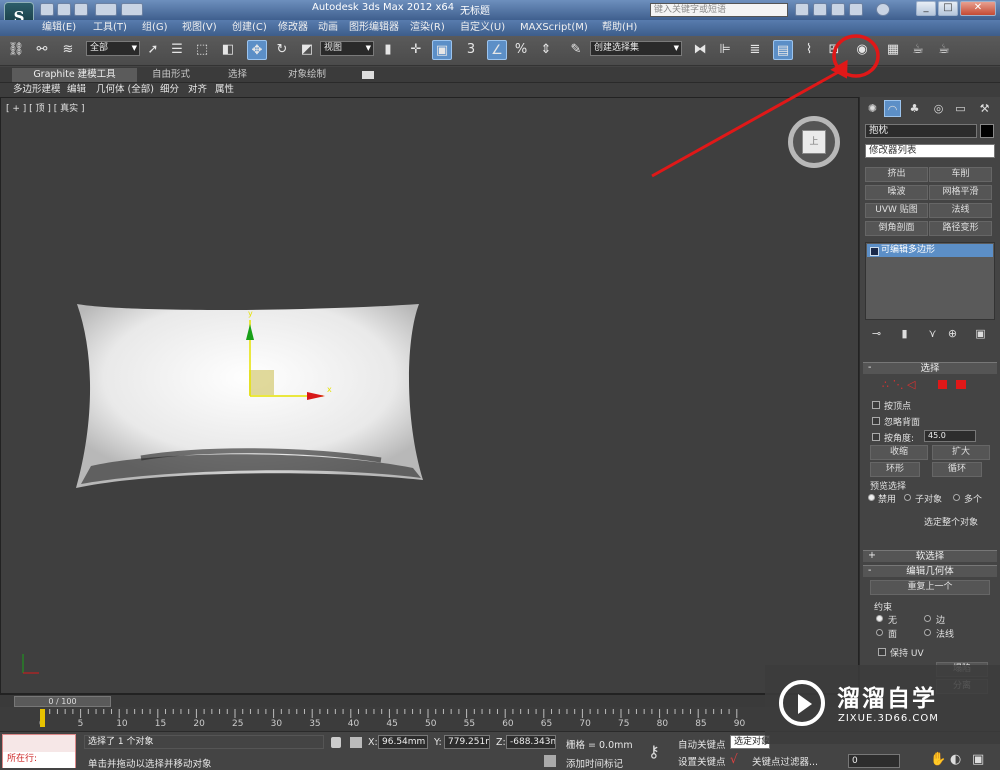  I want to click on constraint-none-radio, so click(879, 618).